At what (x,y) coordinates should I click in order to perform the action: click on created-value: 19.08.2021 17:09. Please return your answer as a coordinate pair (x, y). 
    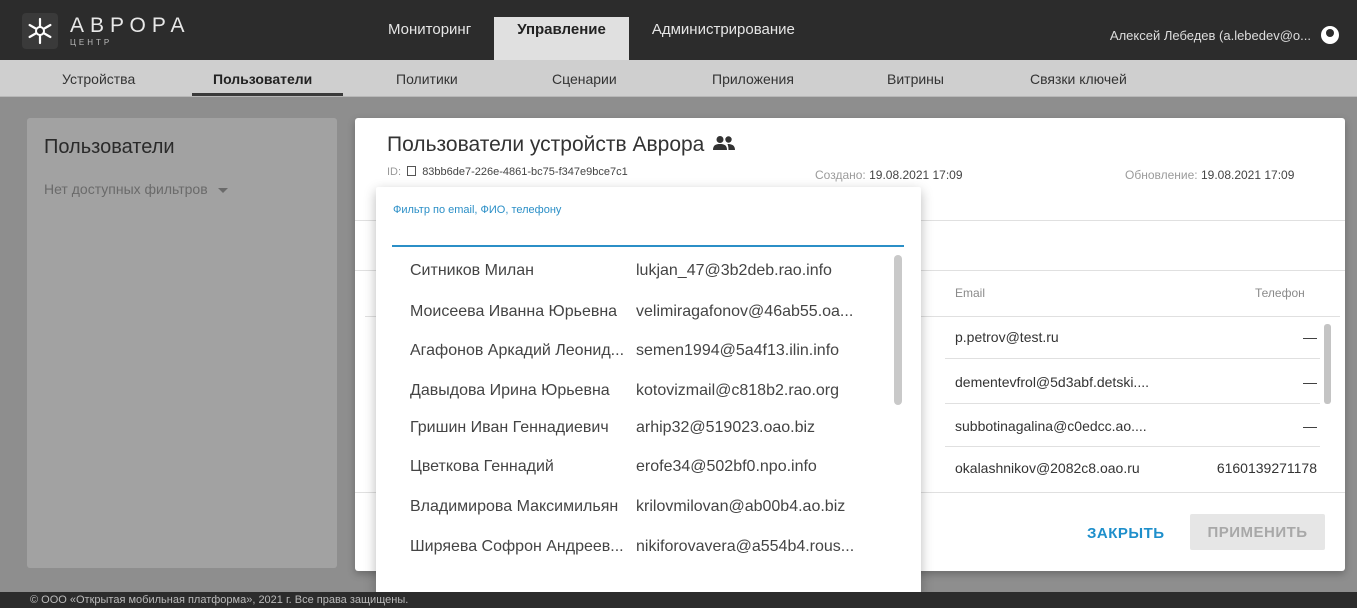
    Looking at the image, I should click on (916, 175).